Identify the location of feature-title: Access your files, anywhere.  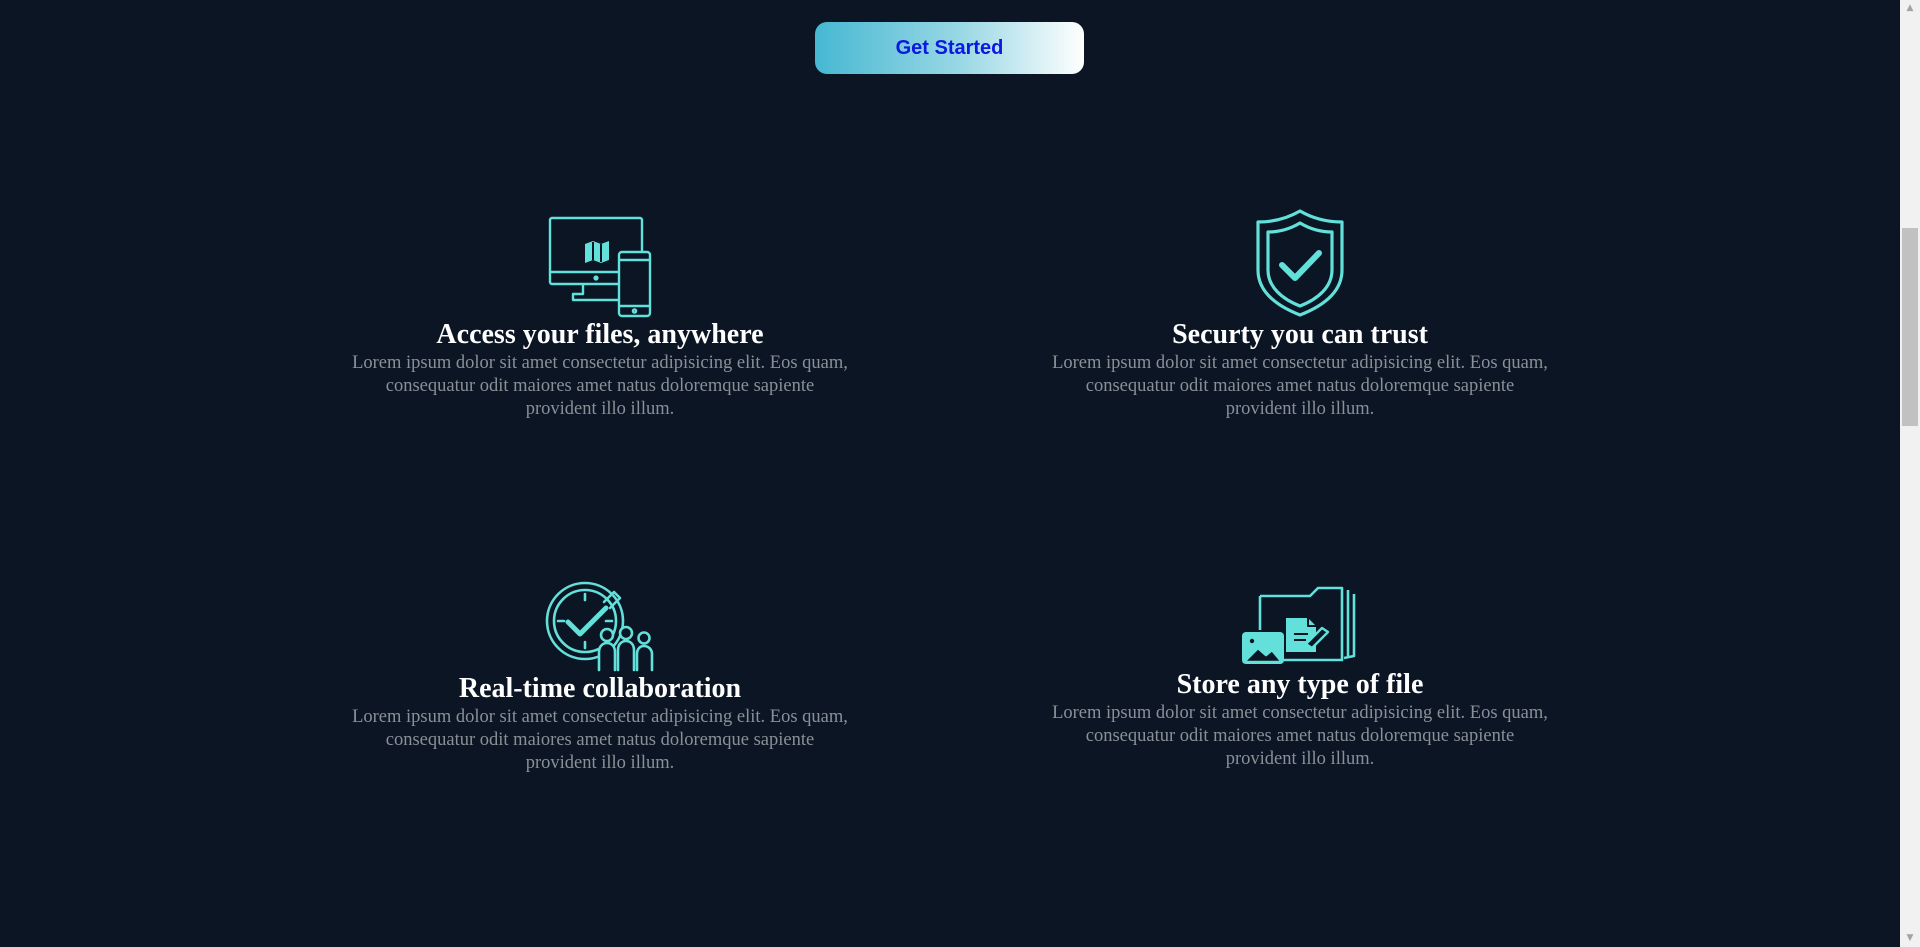
(600, 334).